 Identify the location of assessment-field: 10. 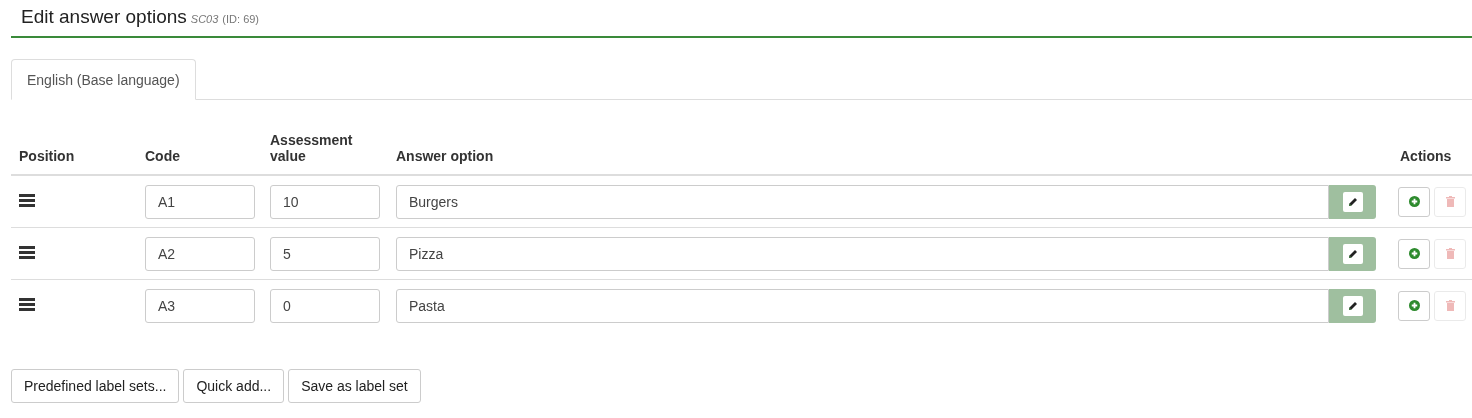
(325, 201).